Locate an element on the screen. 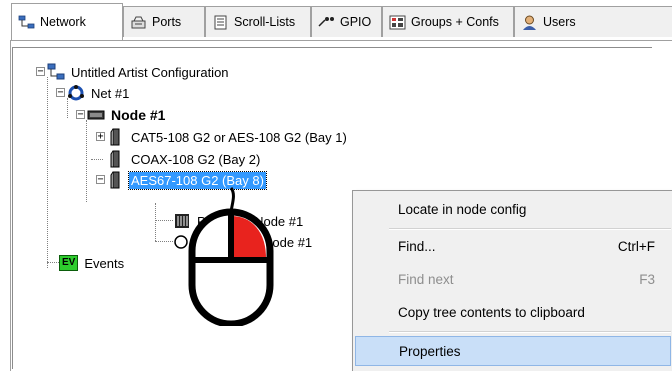 The image size is (672, 371). tab-gpio: GPIO is located at coordinates (346, 21).